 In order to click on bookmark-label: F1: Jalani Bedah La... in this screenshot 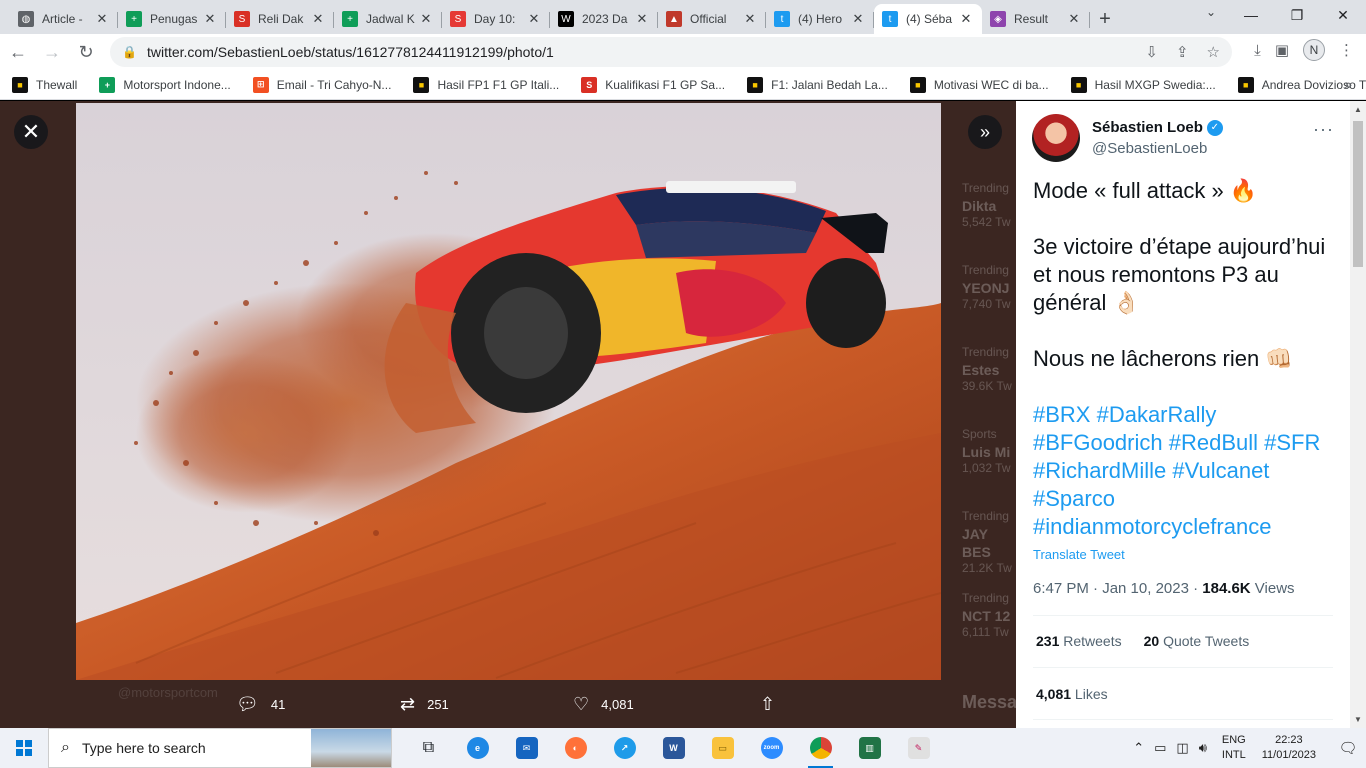, I will do `click(829, 84)`.